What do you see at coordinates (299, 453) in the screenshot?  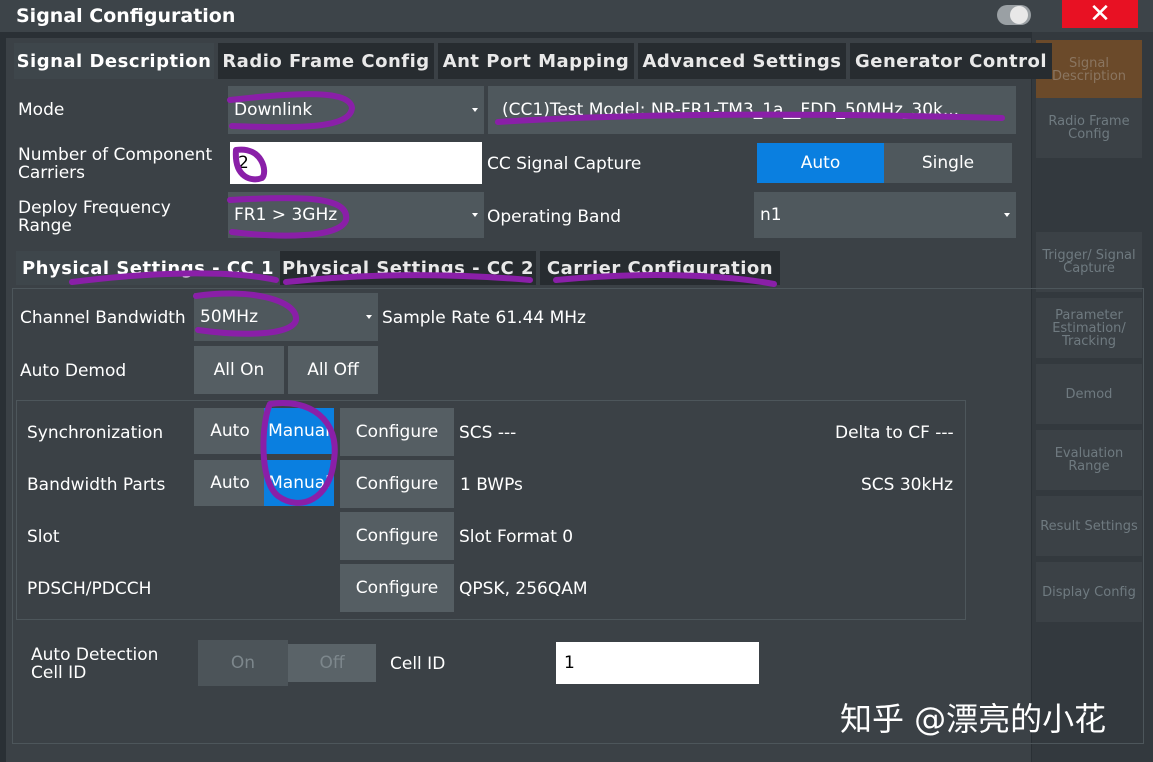 I see `annotation-manual` at bounding box center [299, 453].